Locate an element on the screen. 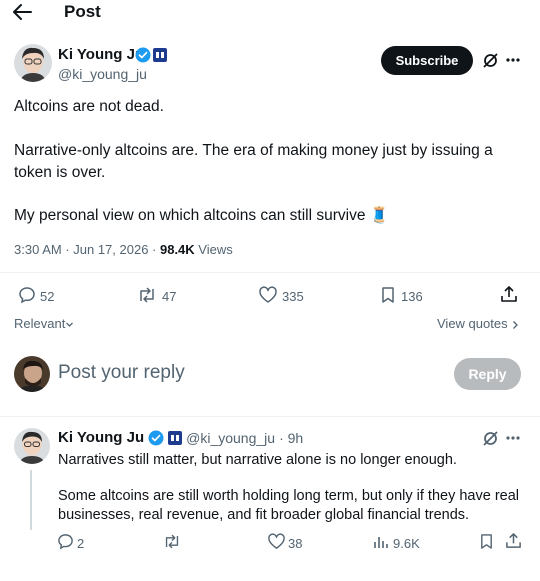 This screenshot has height=581, width=540. repost-count: 47 is located at coordinates (169, 296).